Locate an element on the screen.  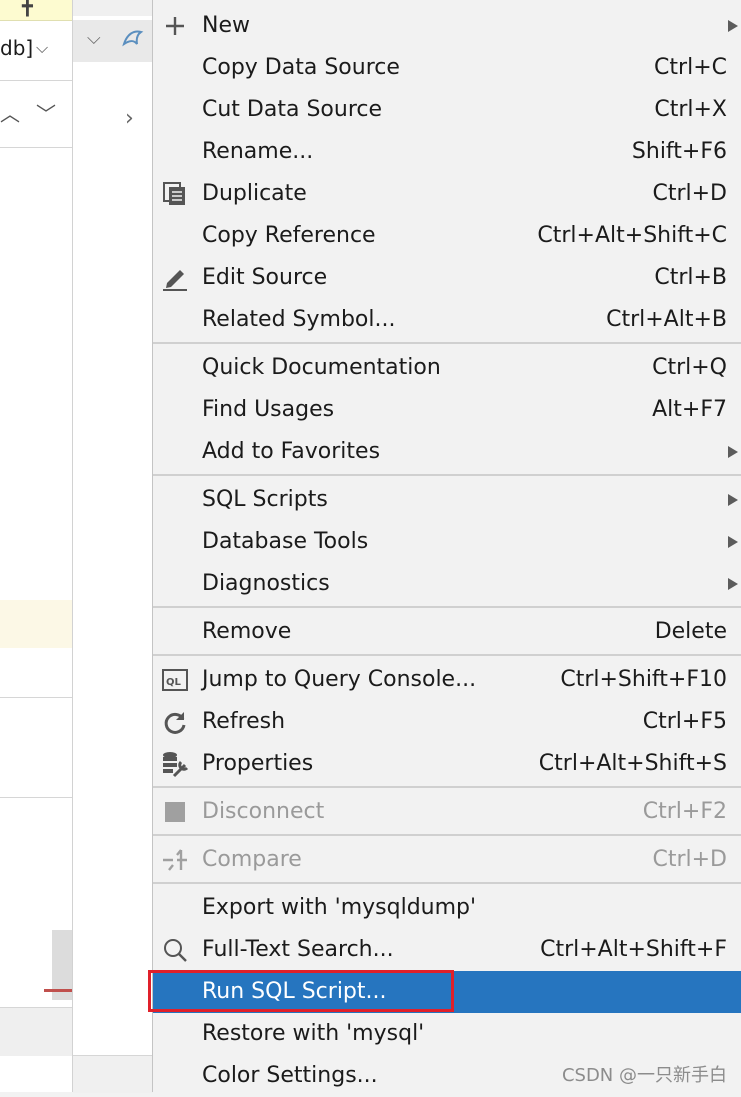
menu-item-restore-with-mysql: Restore with 'mysql' is located at coordinates (447, 1034).